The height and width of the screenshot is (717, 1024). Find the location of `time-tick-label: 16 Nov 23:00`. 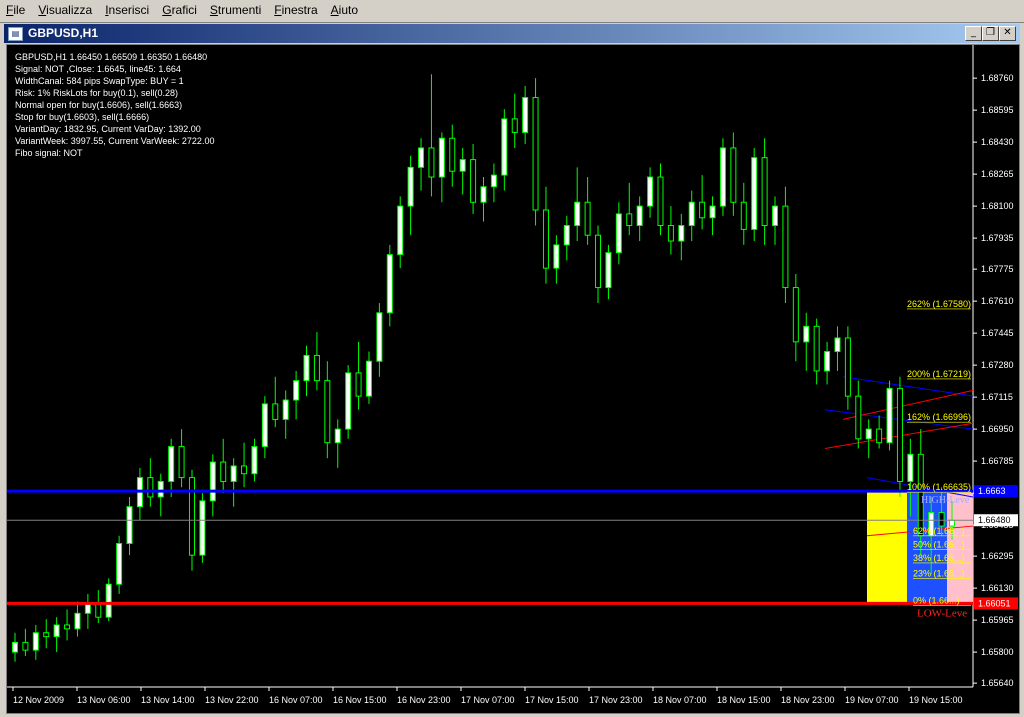

time-tick-label: 16 Nov 23:00 is located at coordinates (424, 700).